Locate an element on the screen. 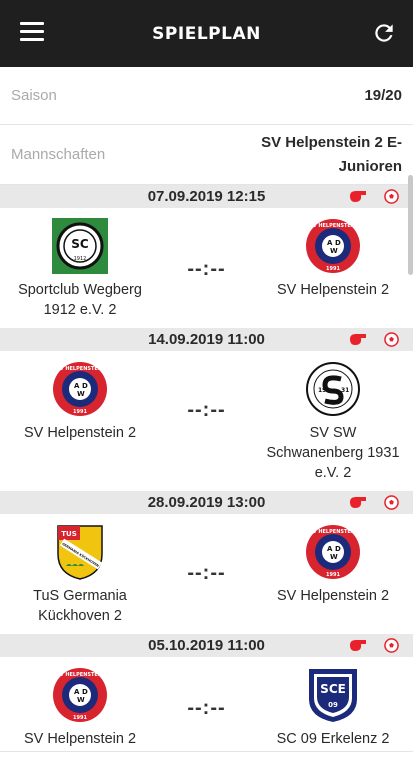  sc-09-erkelenz-logo: SCE 09 is located at coordinates (333, 695).